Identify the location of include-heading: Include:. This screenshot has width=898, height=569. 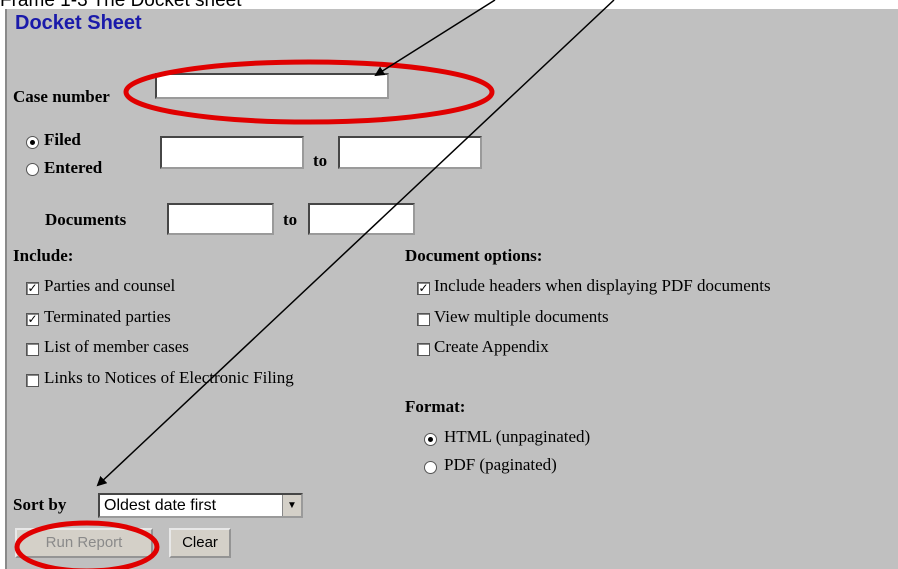
(43, 255).